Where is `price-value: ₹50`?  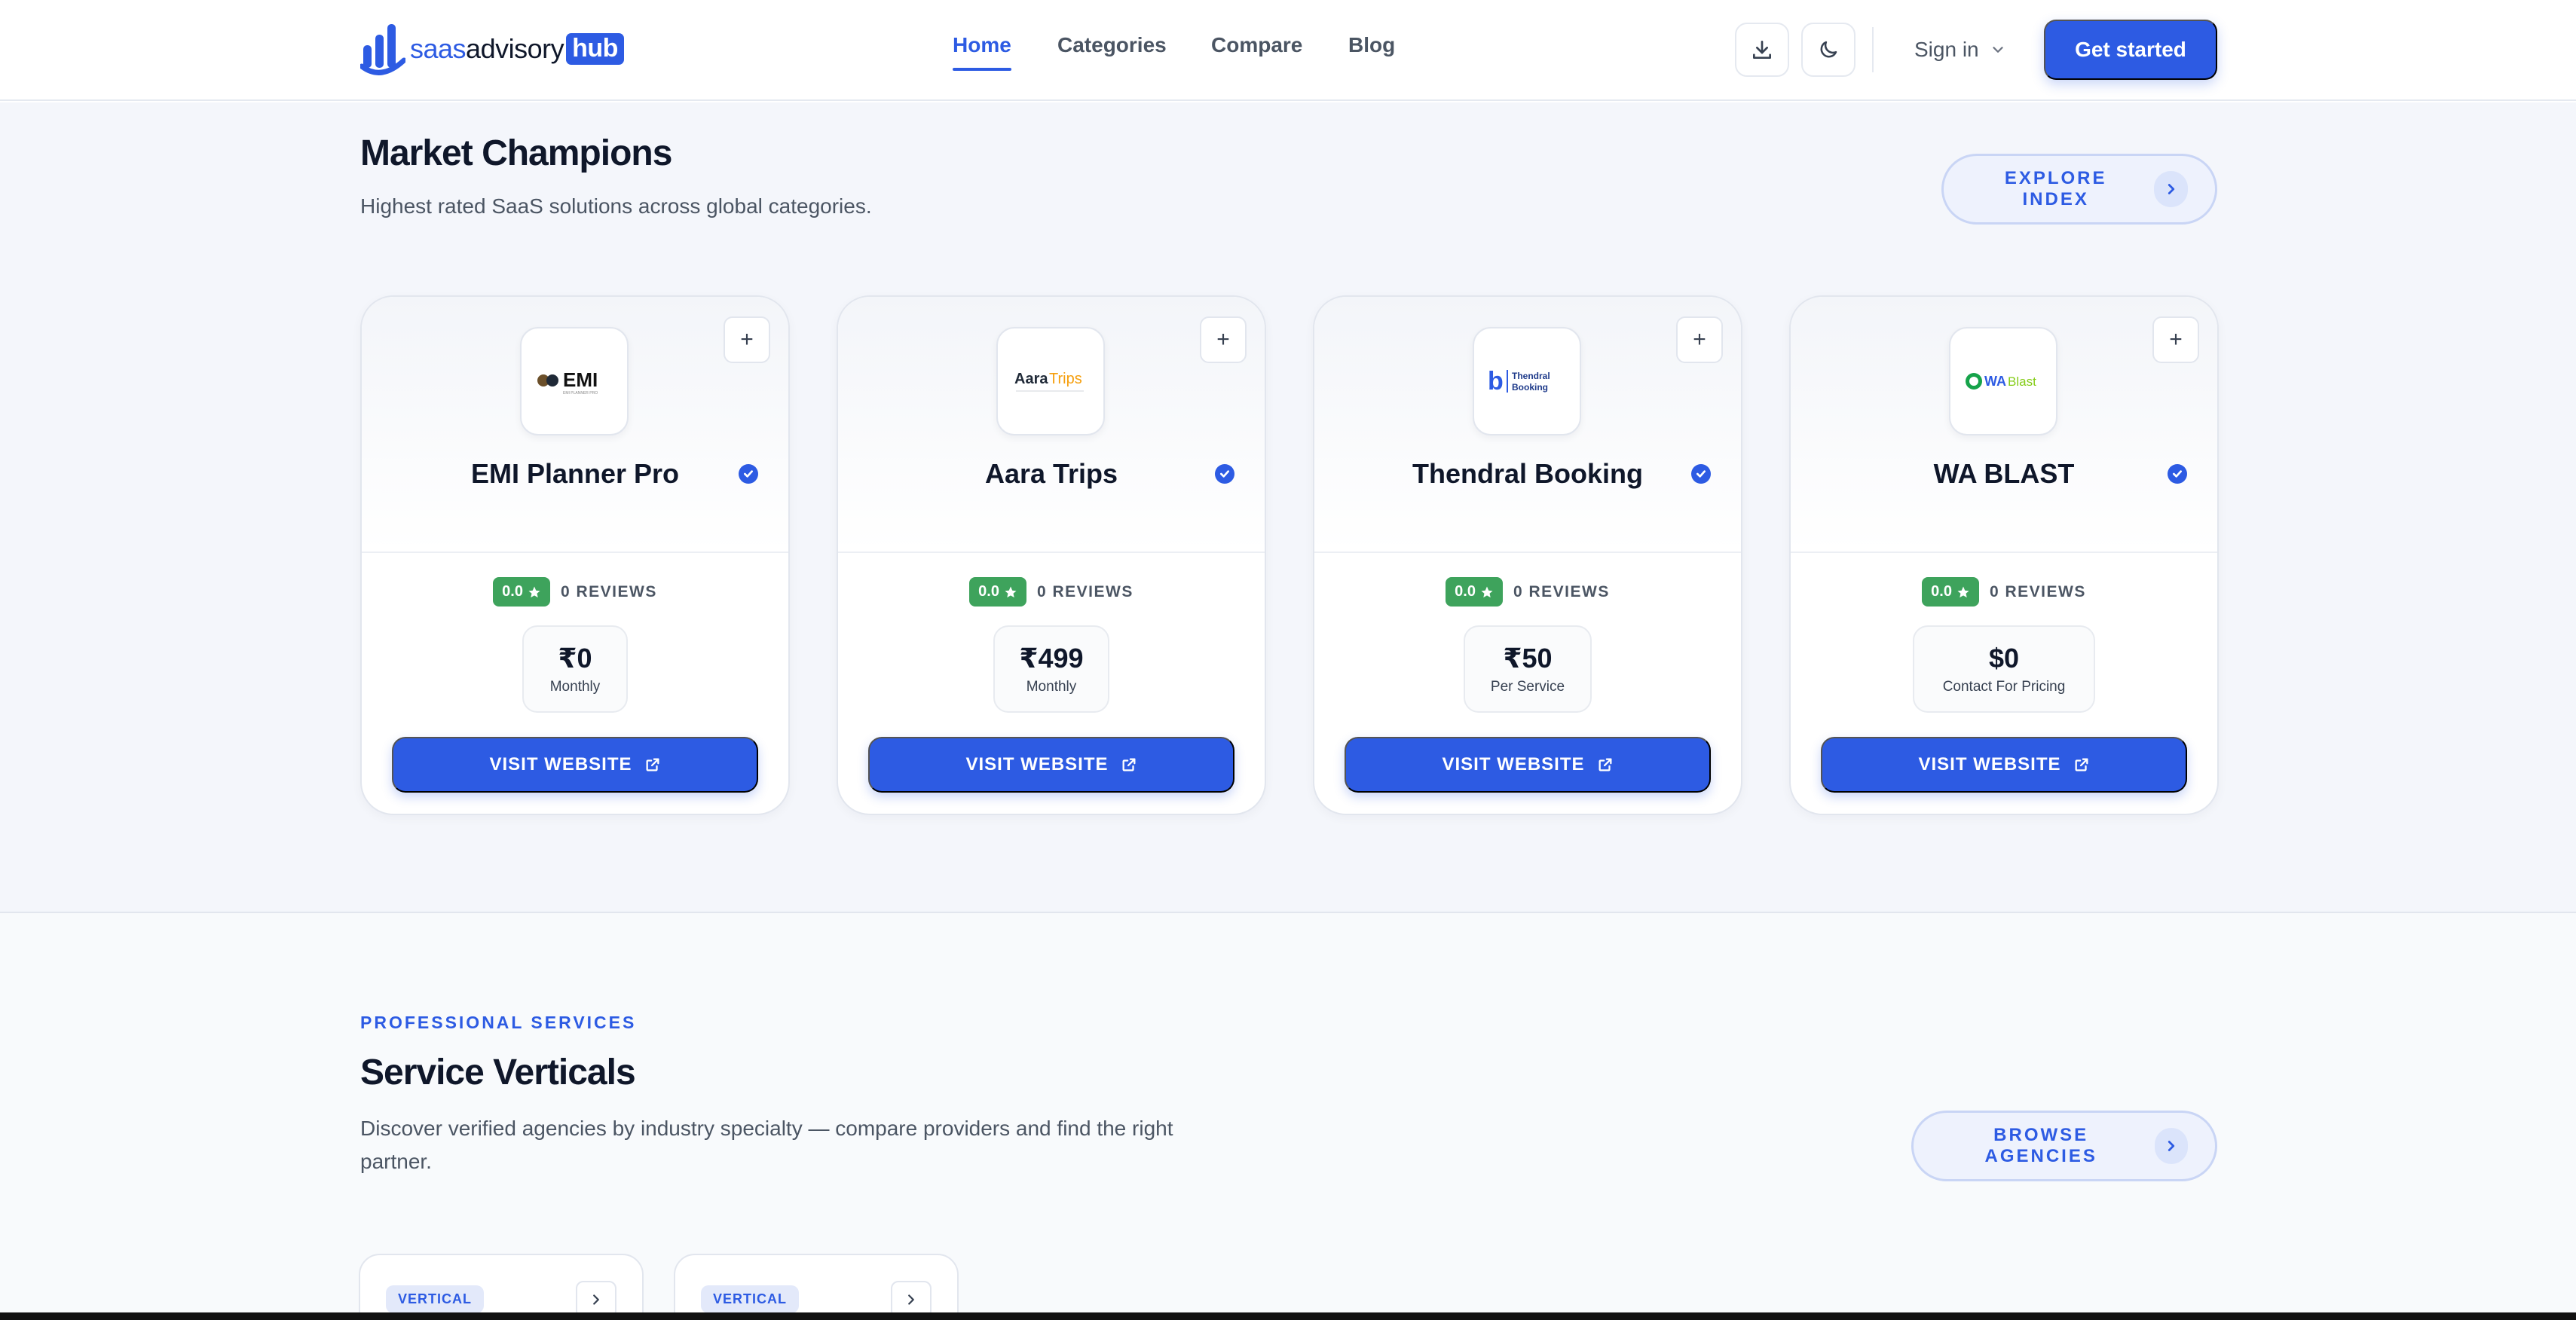 price-value: ₹50 is located at coordinates (1528, 659).